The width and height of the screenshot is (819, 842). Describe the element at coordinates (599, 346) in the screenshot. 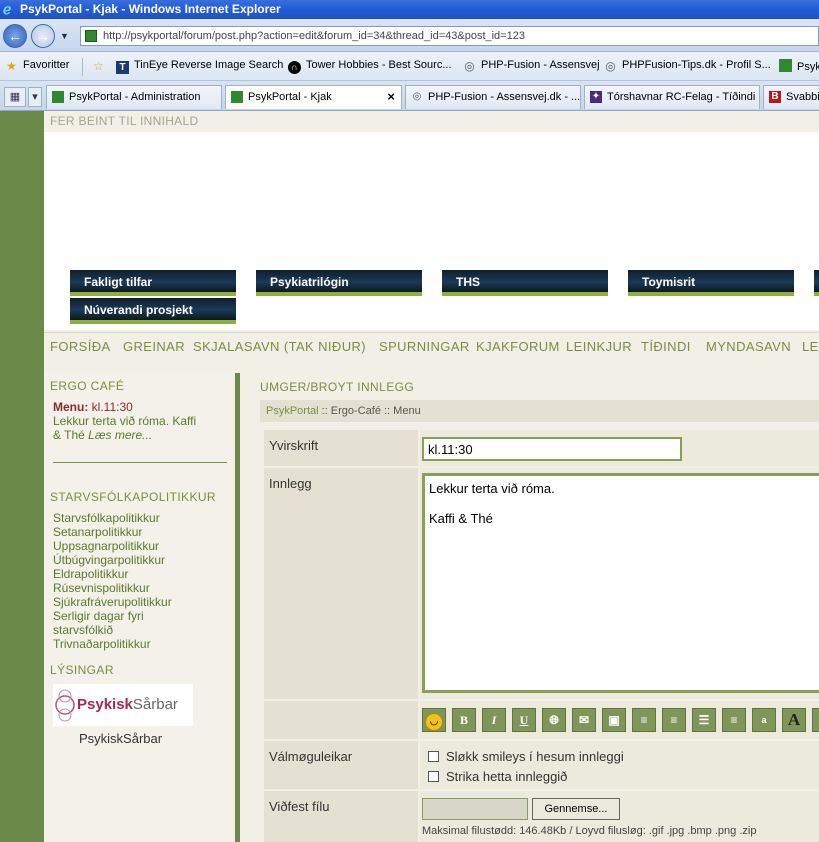

I see `menu-item-leinkjur: LEINKJUR` at that location.